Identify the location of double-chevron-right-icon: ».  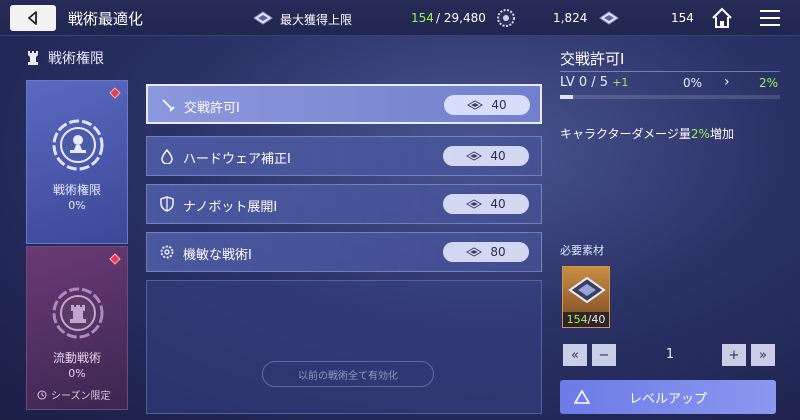
(763, 355).